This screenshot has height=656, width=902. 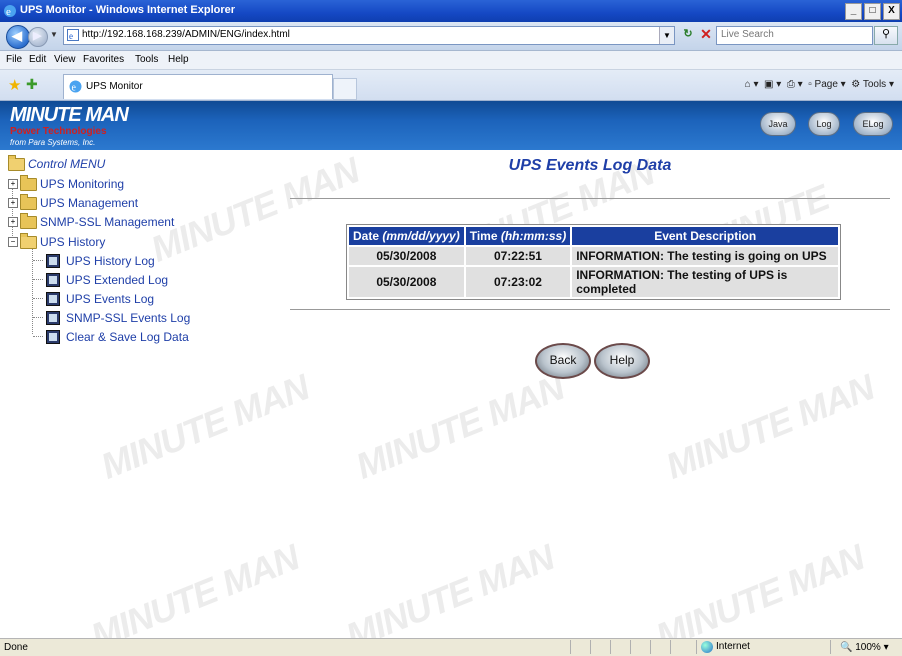 I want to click on help-button: Help, so click(x=622, y=361).